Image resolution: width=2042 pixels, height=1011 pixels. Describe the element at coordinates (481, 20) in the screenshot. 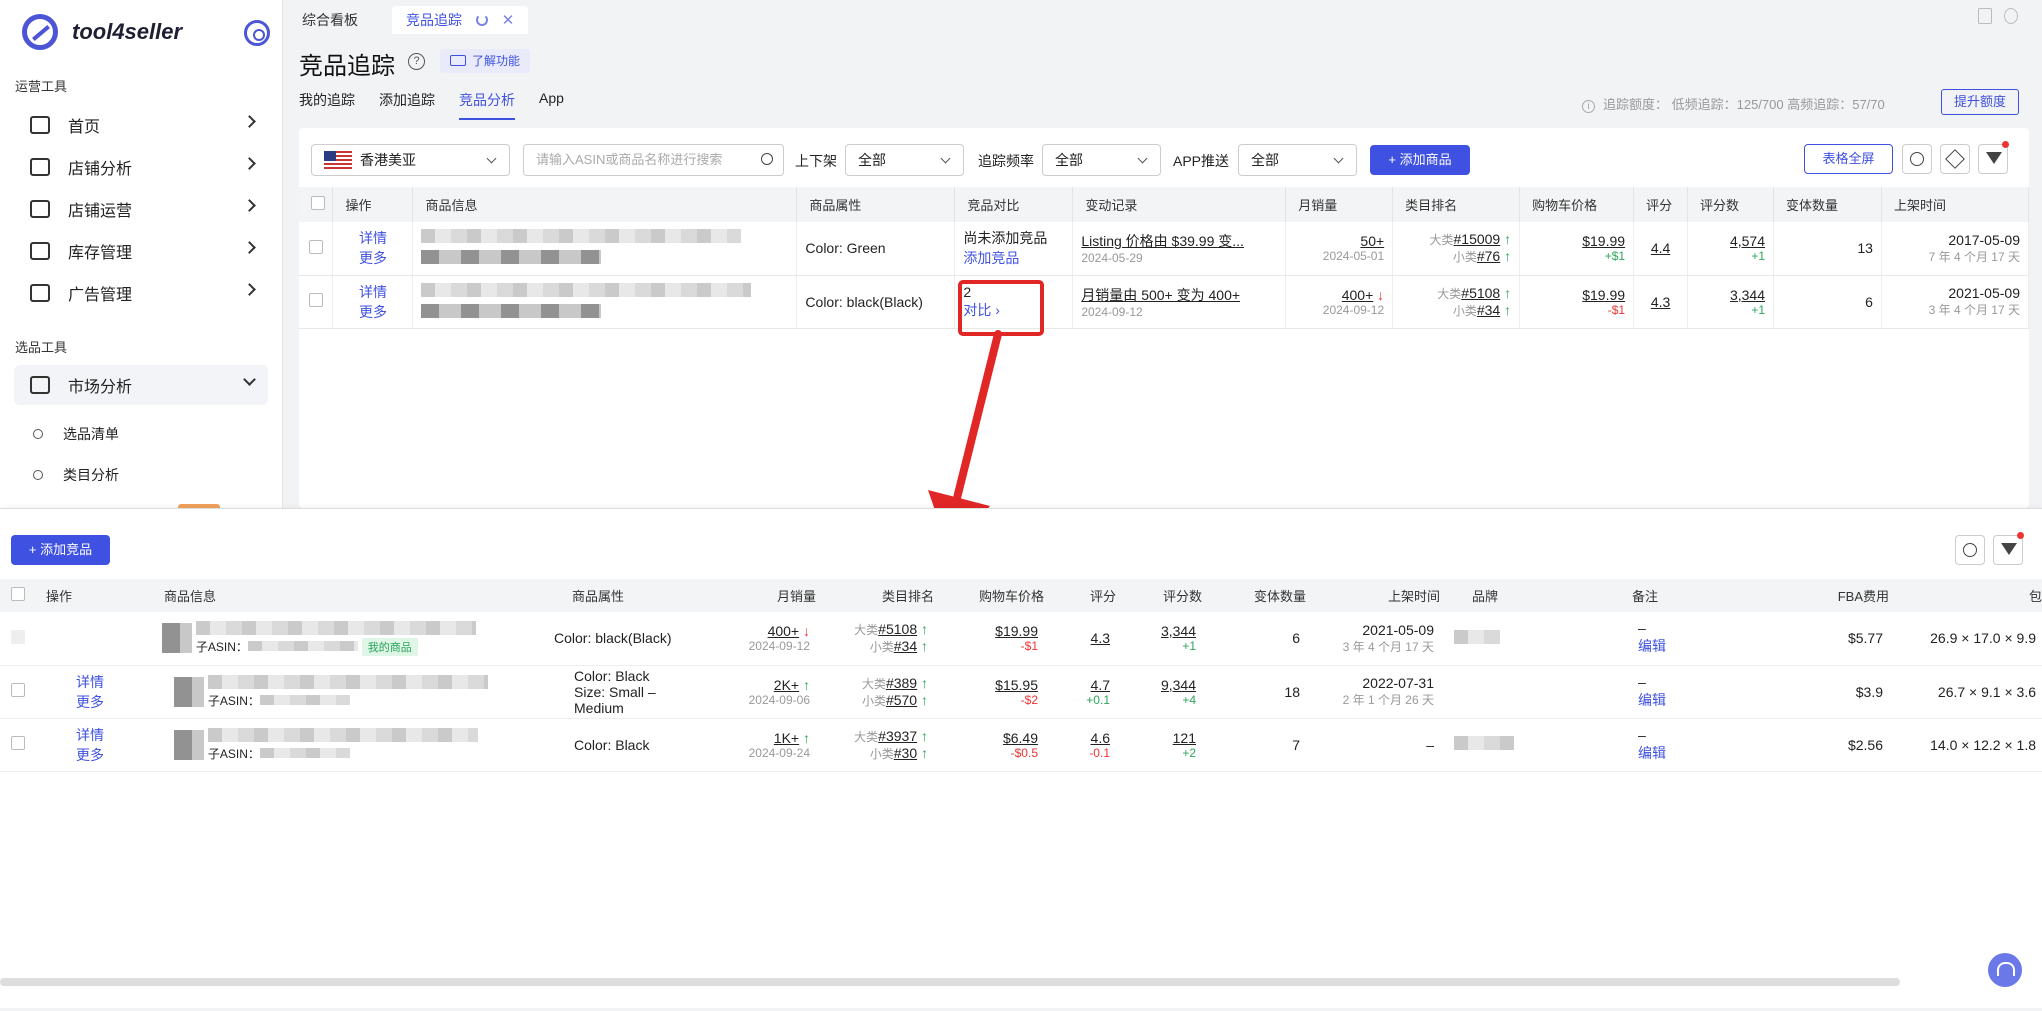

I see `refresh-icon` at that location.